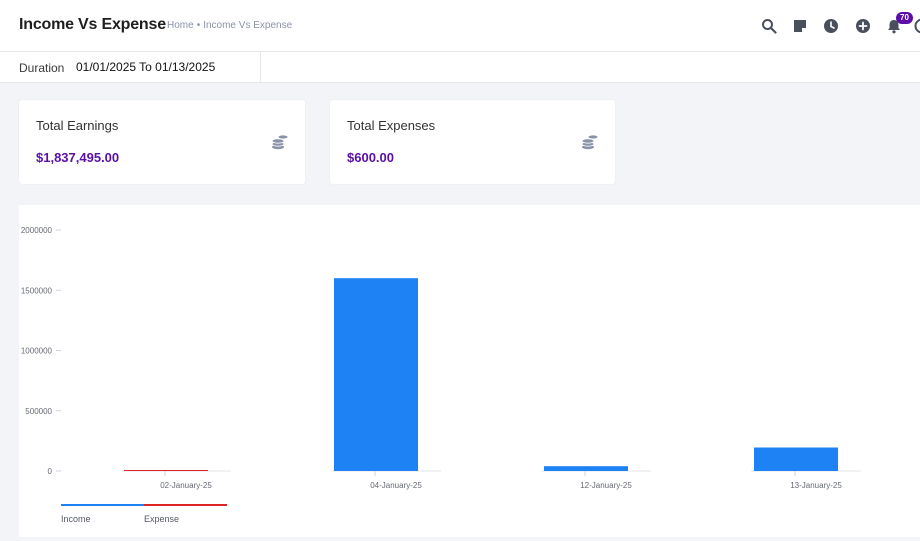 This screenshot has height=541, width=920. Describe the element at coordinates (260, 67) in the screenshot. I see `divider` at that location.